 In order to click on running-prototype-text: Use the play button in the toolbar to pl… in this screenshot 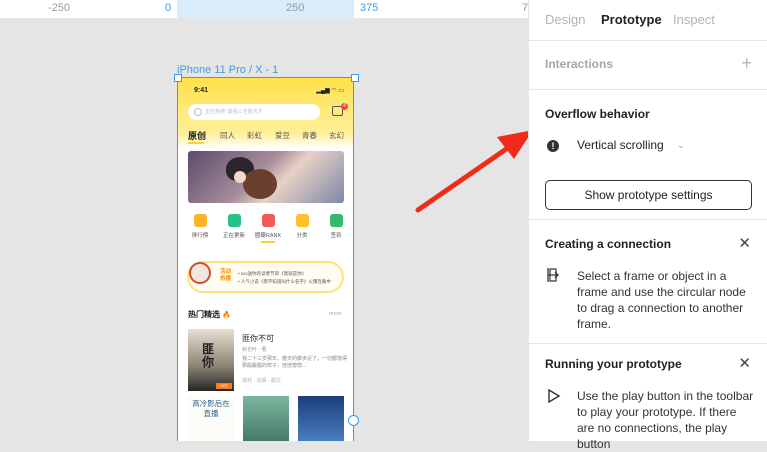, I will do `click(665, 420)`.